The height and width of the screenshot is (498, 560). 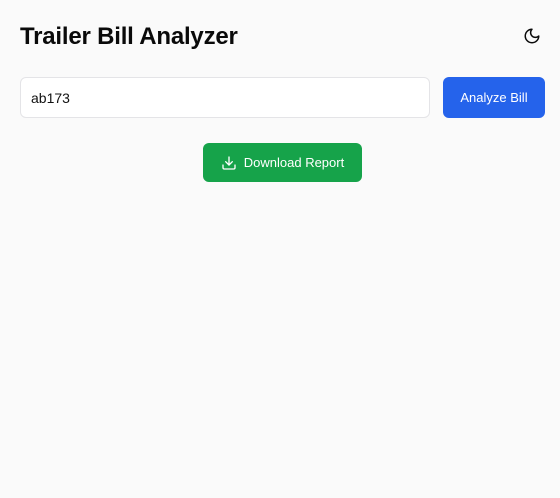 I want to click on download-icon, so click(x=229, y=163).